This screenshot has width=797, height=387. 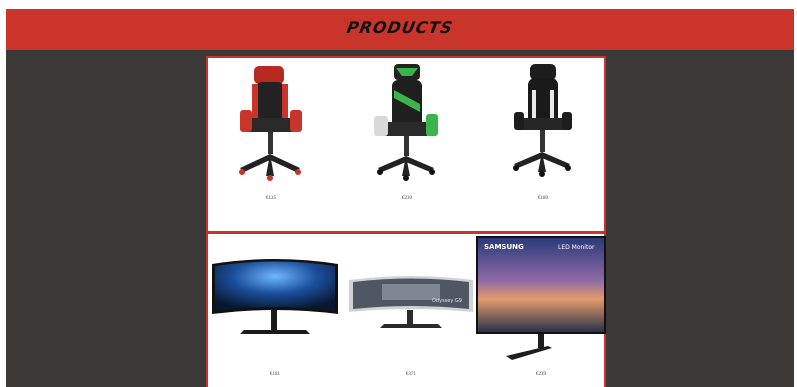 I want to click on samsung-brand-text: SAMSUNG, so click(x=504, y=247).